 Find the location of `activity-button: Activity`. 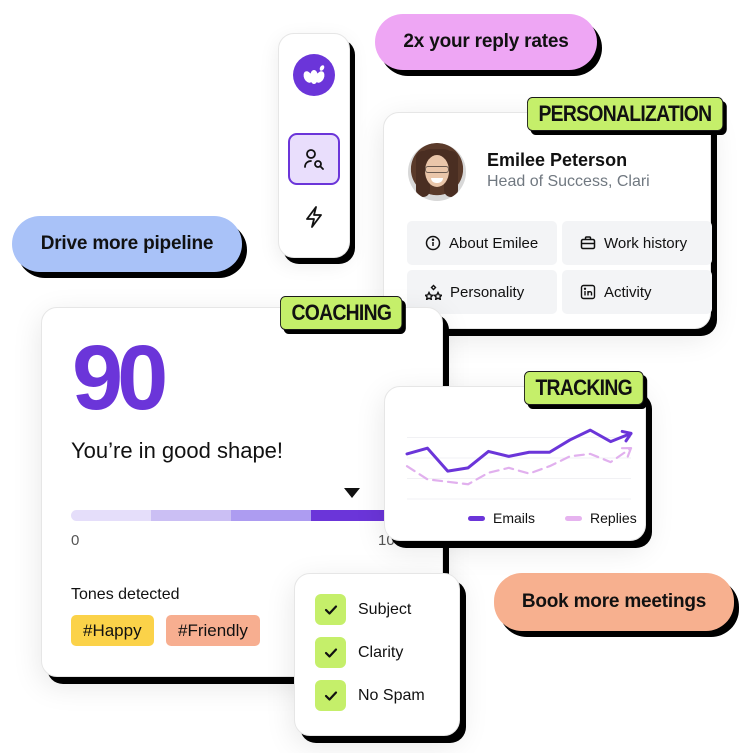

activity-button: Activity is located at coordinates (637, 292).